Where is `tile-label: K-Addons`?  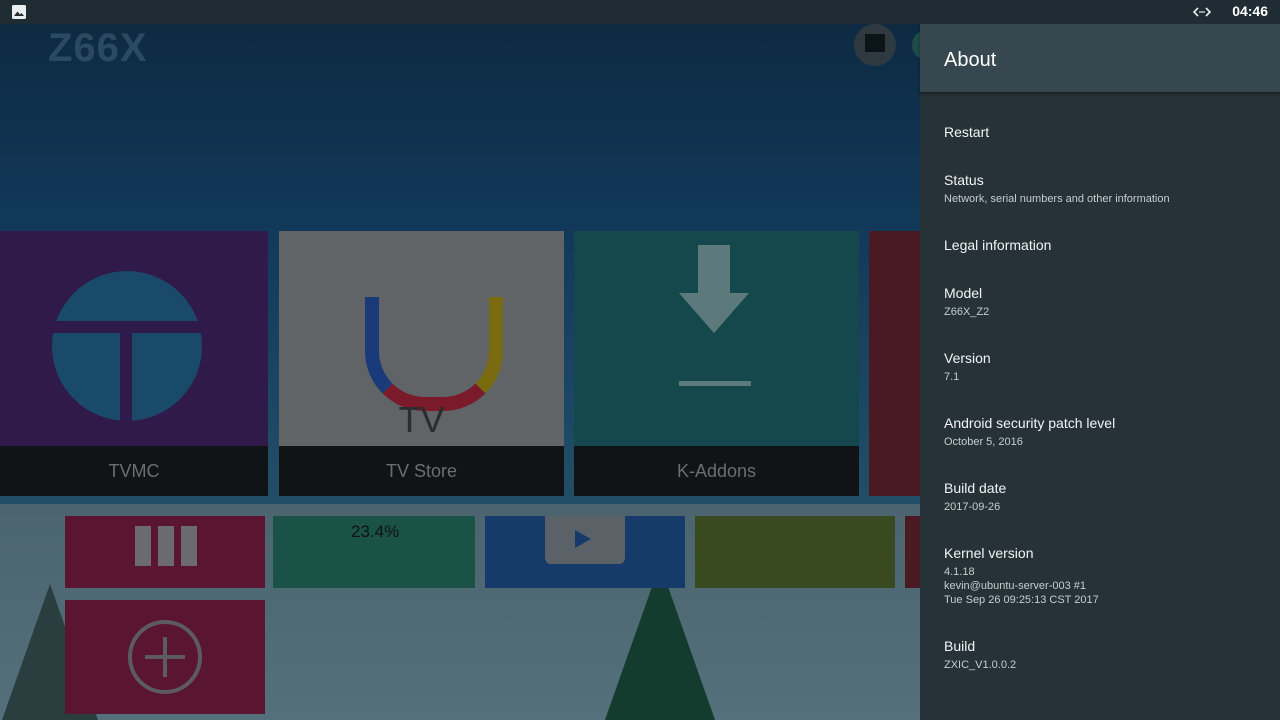
tile-label: K-Addons is located at coordinates (716, 471).